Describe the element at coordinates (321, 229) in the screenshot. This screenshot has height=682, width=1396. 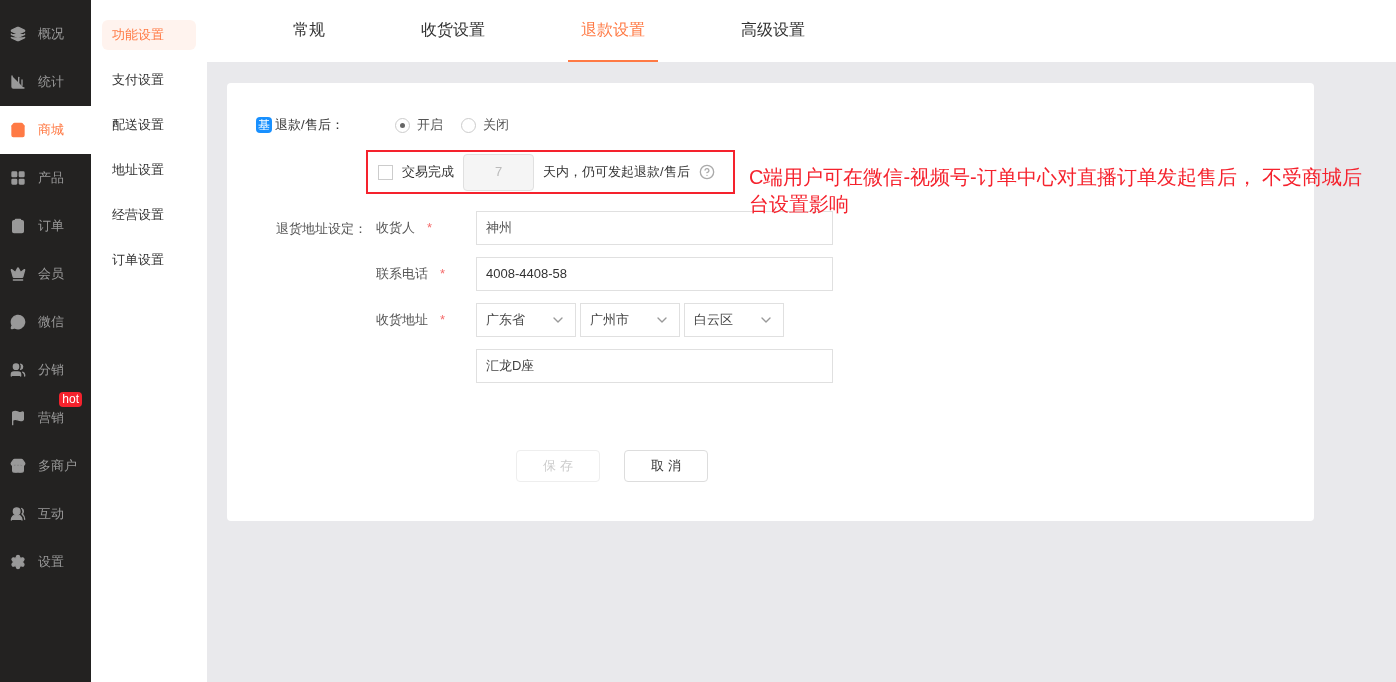
I see `section-label: 退货地址设定：` at that location.